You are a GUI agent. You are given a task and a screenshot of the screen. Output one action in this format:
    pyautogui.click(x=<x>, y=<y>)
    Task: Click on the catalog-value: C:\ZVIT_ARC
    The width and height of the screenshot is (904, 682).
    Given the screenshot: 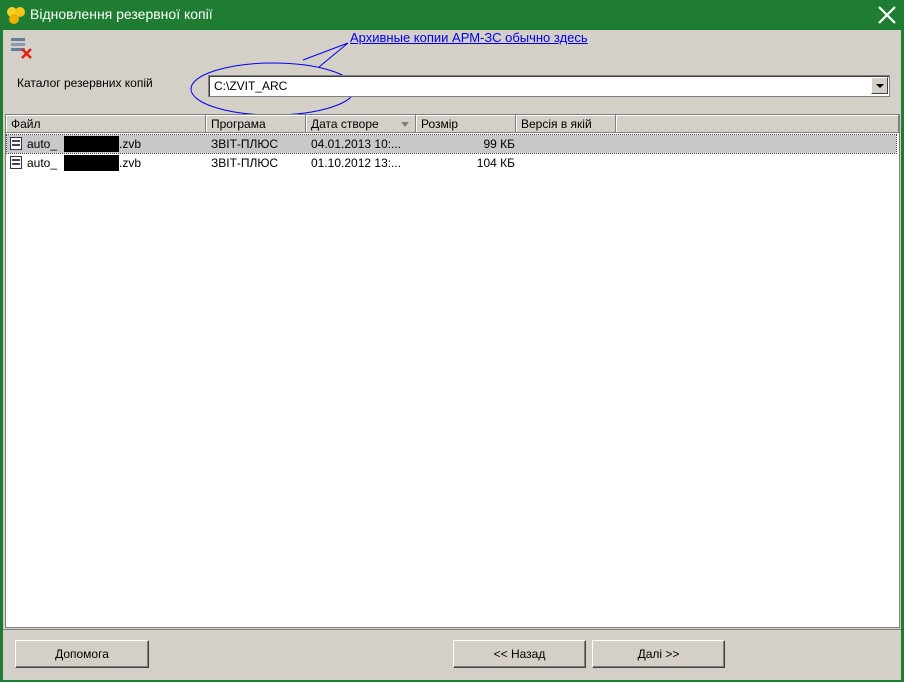 What is the action you would take?
    pyautogui.click(x=251, y=86)
    